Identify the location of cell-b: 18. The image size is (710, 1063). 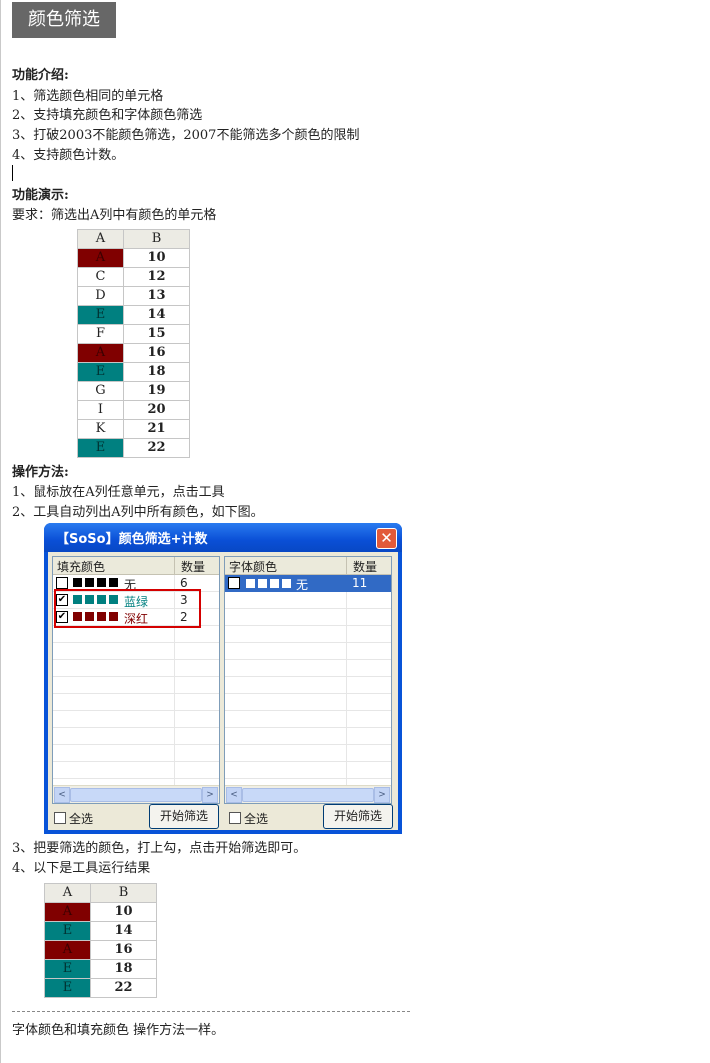
(123, 969).